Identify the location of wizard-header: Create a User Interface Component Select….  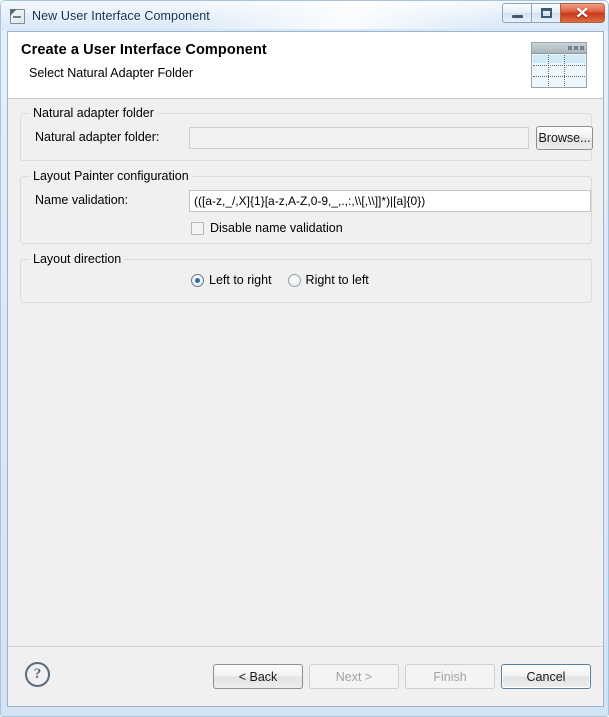
(305, 65).